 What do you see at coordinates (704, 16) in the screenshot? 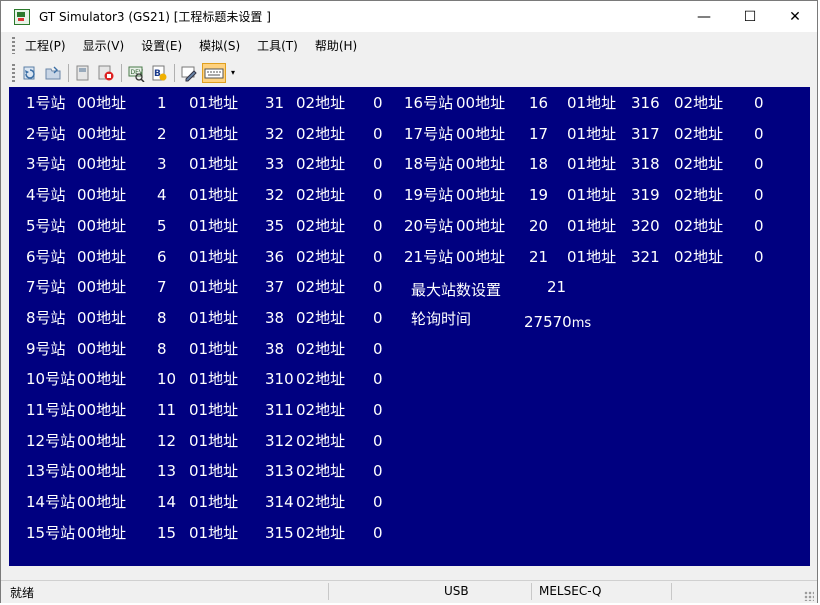
I see `minimize-button: —` at bounding box center [704, 16].